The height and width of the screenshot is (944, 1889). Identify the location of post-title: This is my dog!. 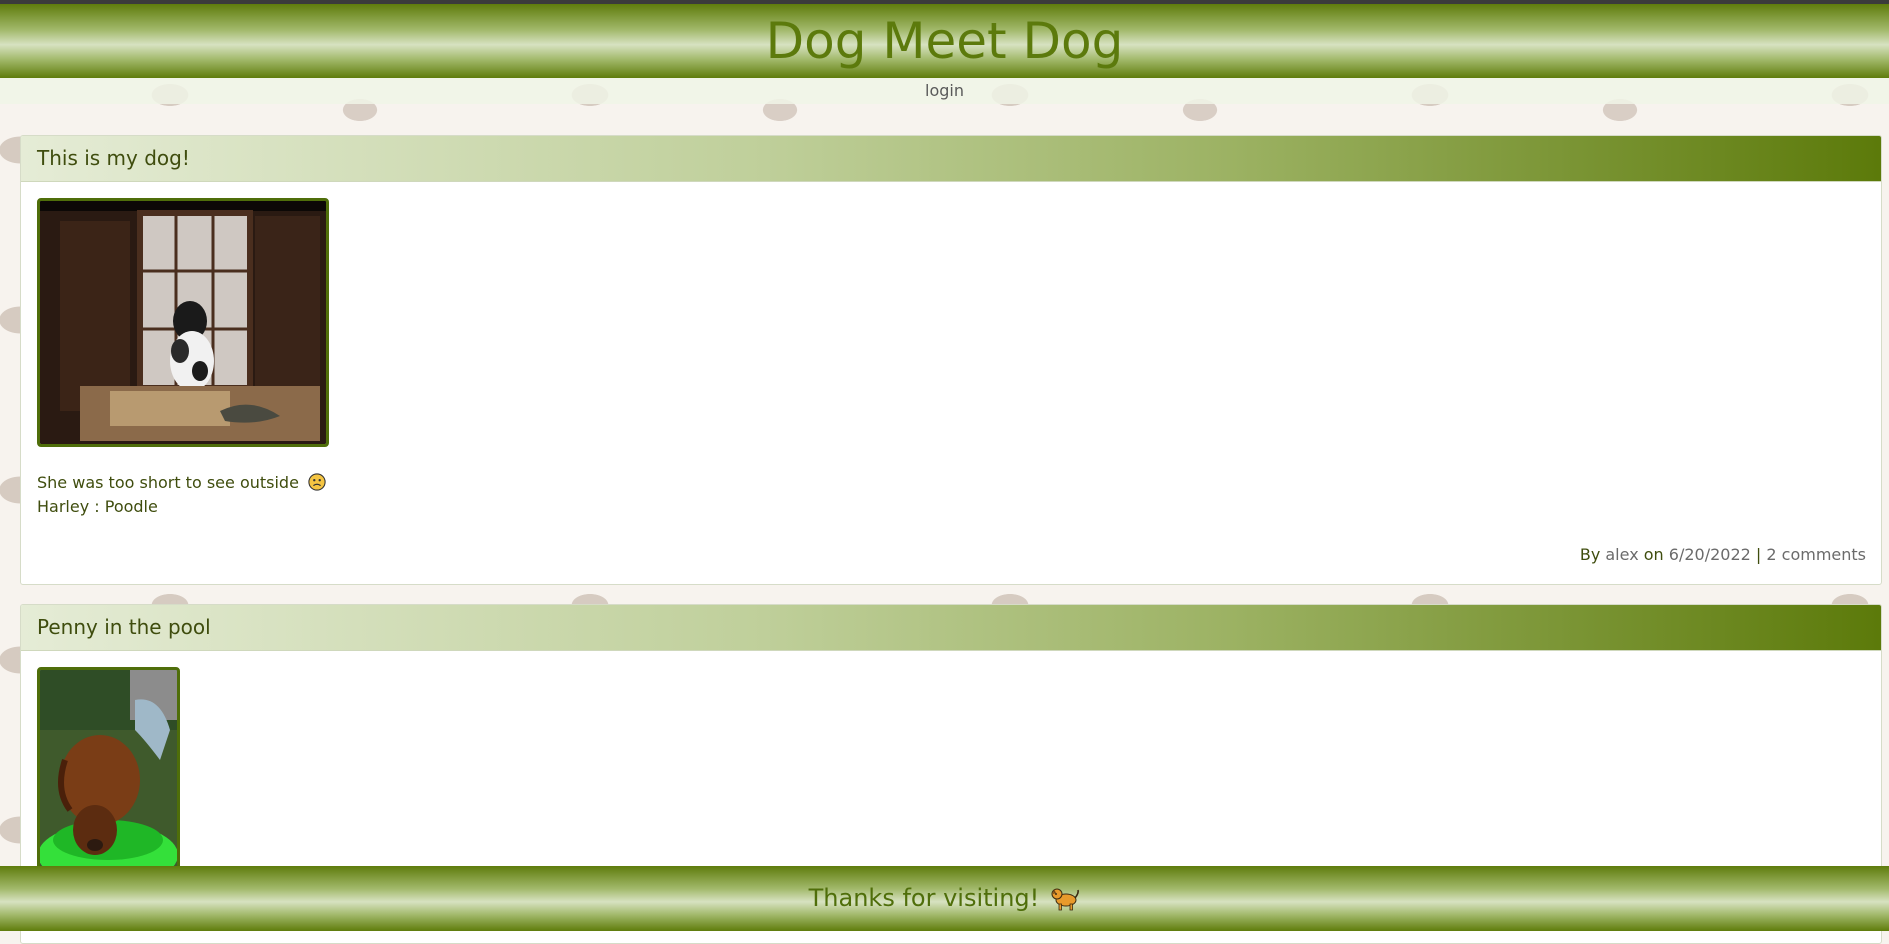
(951, 158).